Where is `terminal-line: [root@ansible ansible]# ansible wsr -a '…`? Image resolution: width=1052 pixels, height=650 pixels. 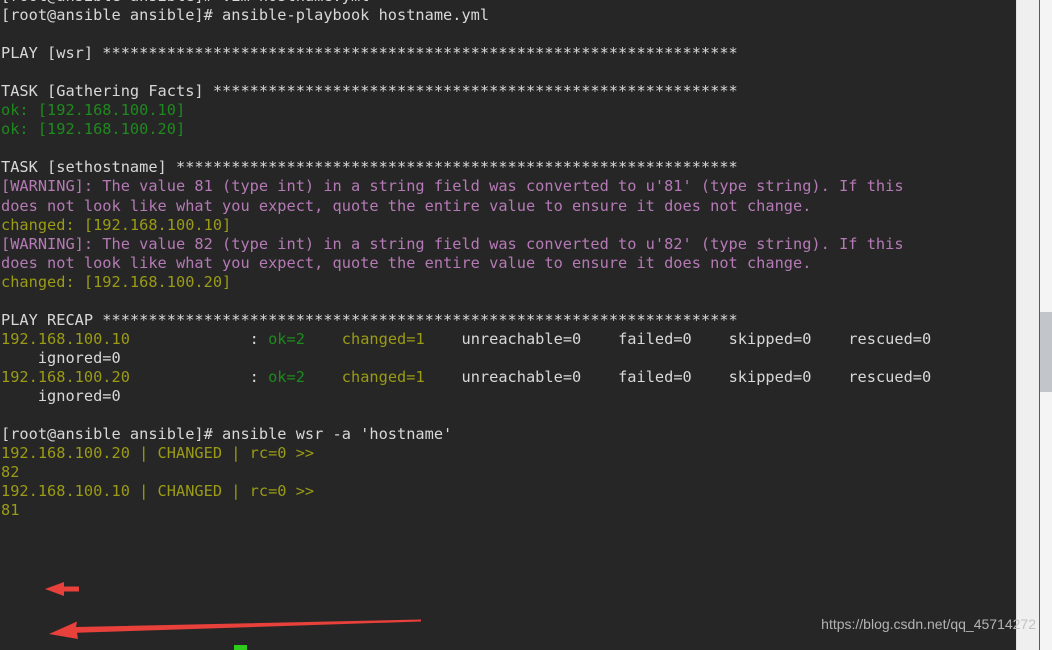
terminal-line: [root@ansible ansible]# ansible wsr -a '… is located at coordinates (508, 434).